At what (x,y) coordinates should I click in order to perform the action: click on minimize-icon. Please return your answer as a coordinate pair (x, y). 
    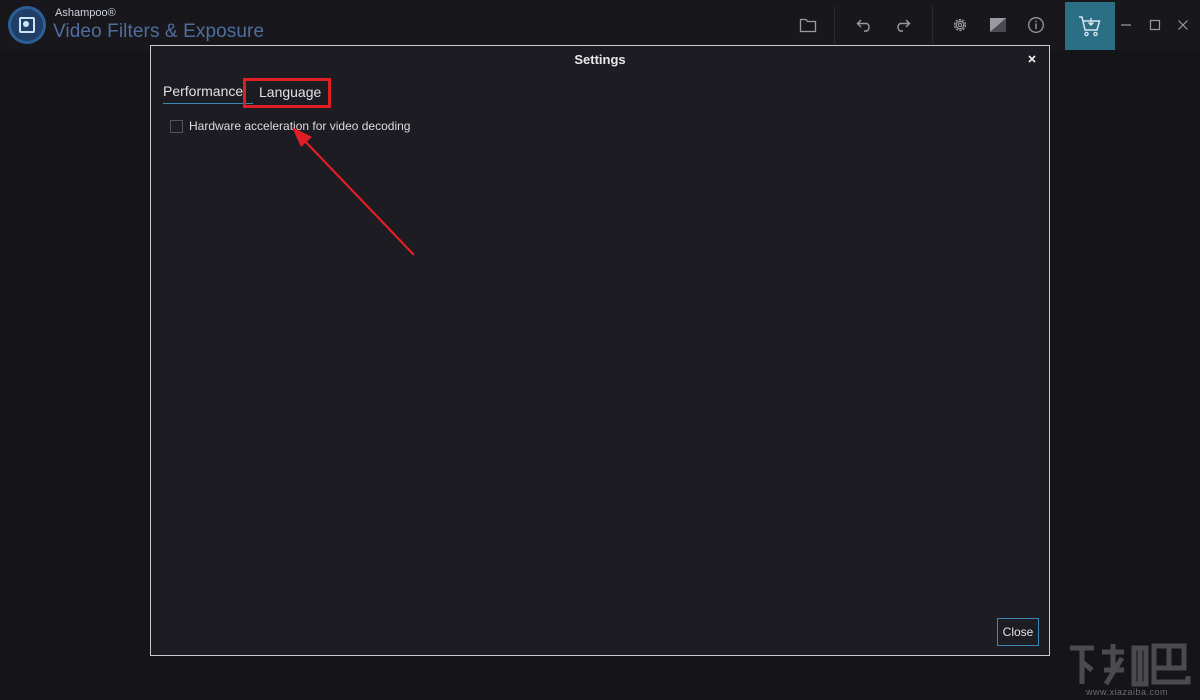
    Looking at the image, I should click on (1126, 25).